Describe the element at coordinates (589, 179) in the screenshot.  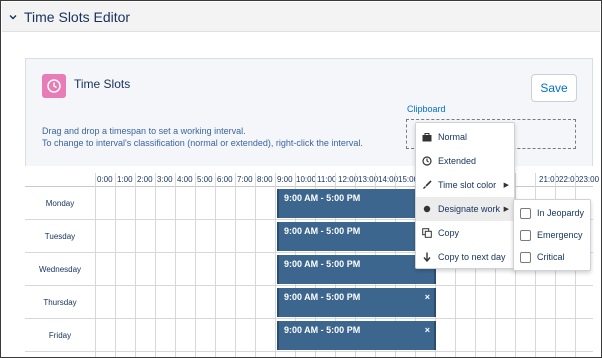
I see `hour-label: 23:00` at that location.